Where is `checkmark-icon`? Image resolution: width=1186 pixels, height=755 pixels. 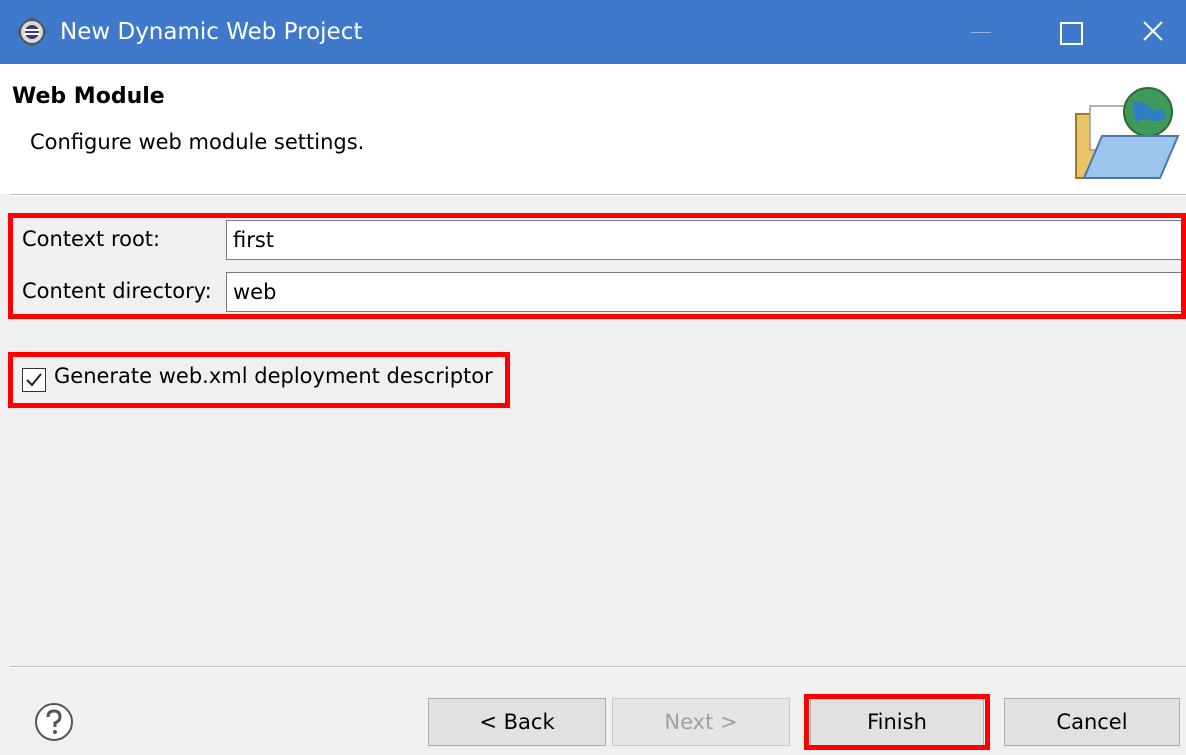 checkmark-icon is located at coordinates (34, 380).